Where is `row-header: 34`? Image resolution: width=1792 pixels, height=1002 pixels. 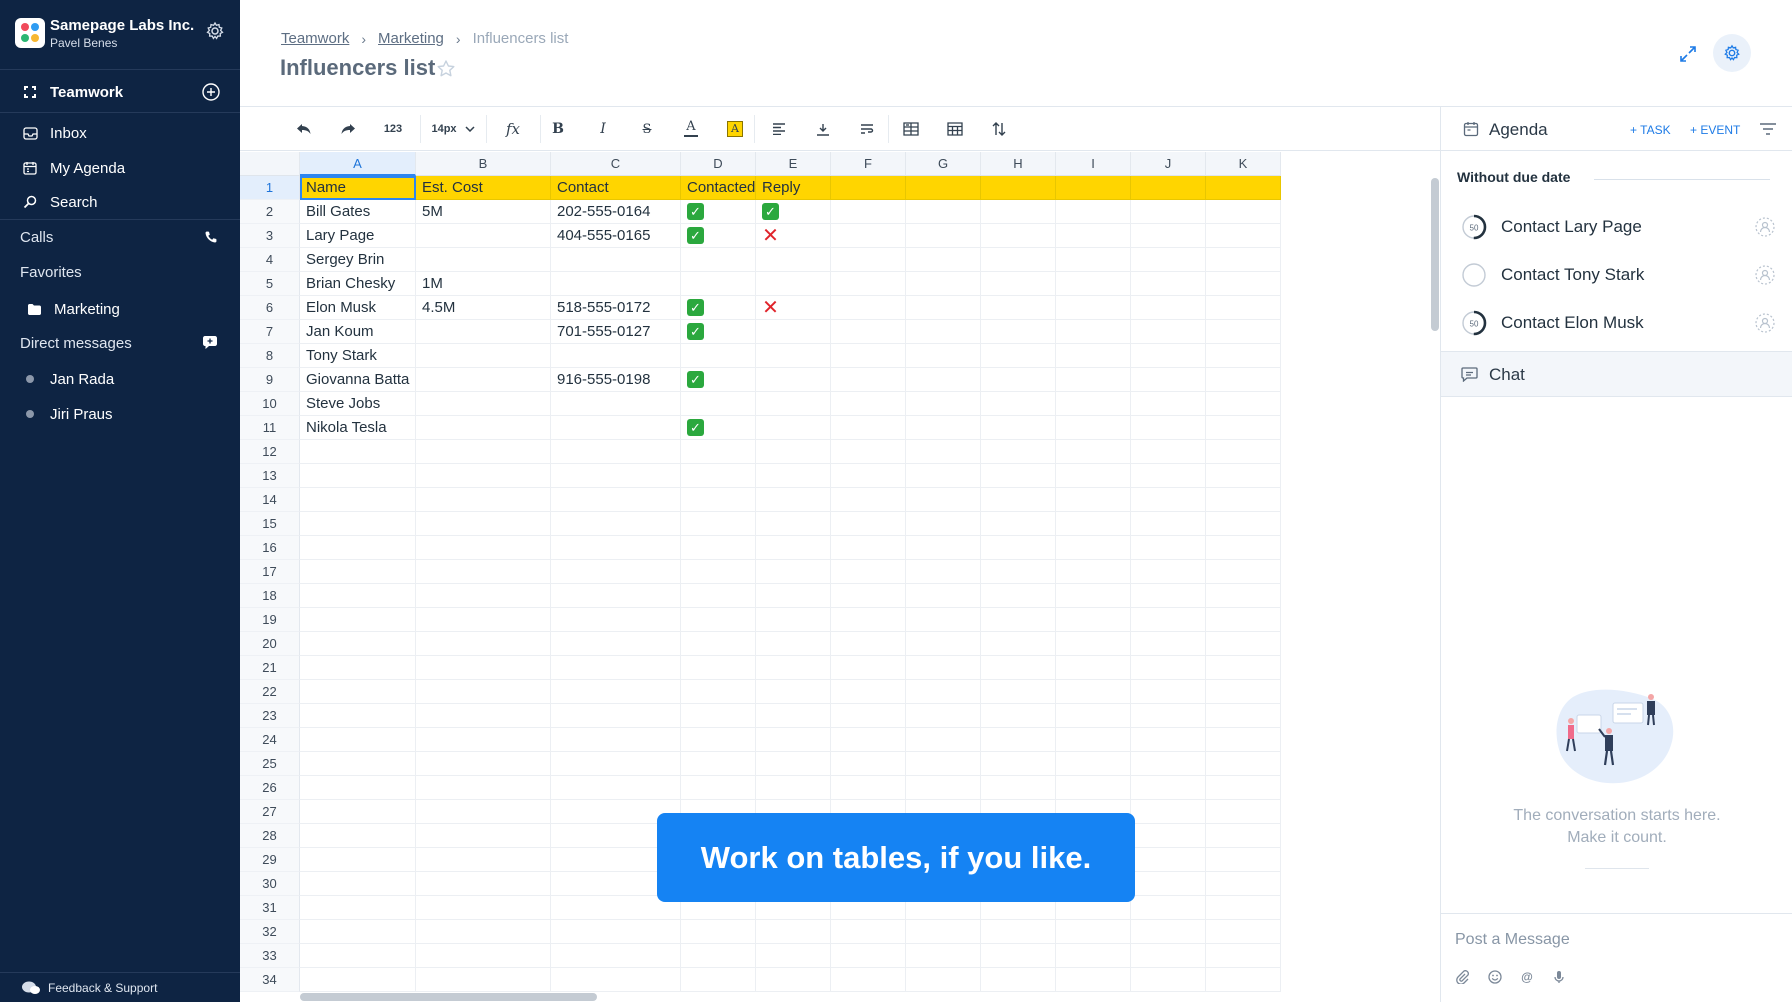 row-header: 34 is located at coordinates (270, 980).